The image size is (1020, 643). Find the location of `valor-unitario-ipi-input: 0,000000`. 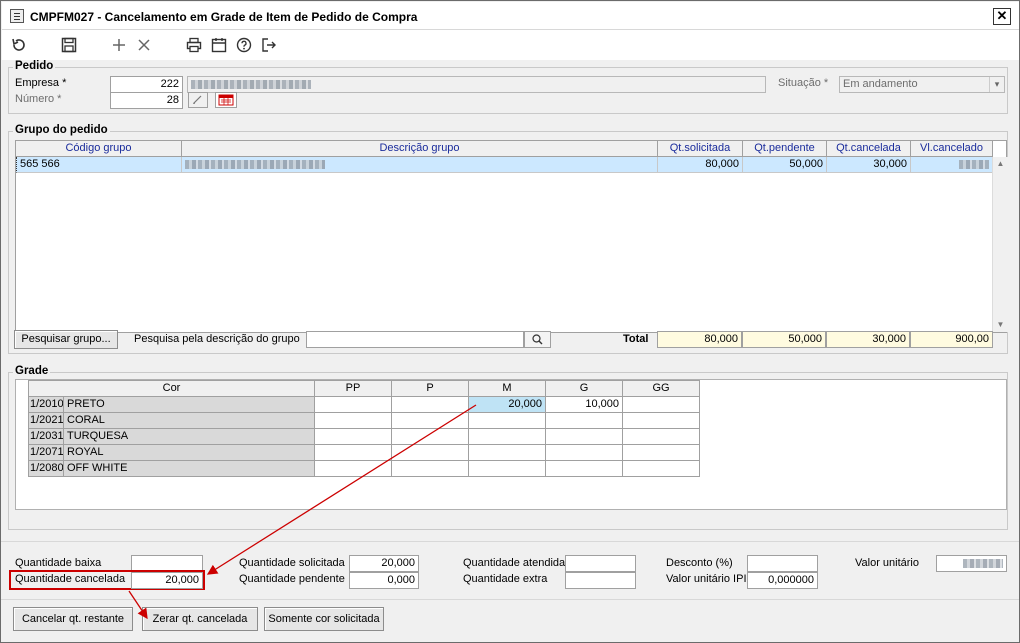

valor-unitario-ipi-input: 0,000000 is located at coordinates (782, 580).